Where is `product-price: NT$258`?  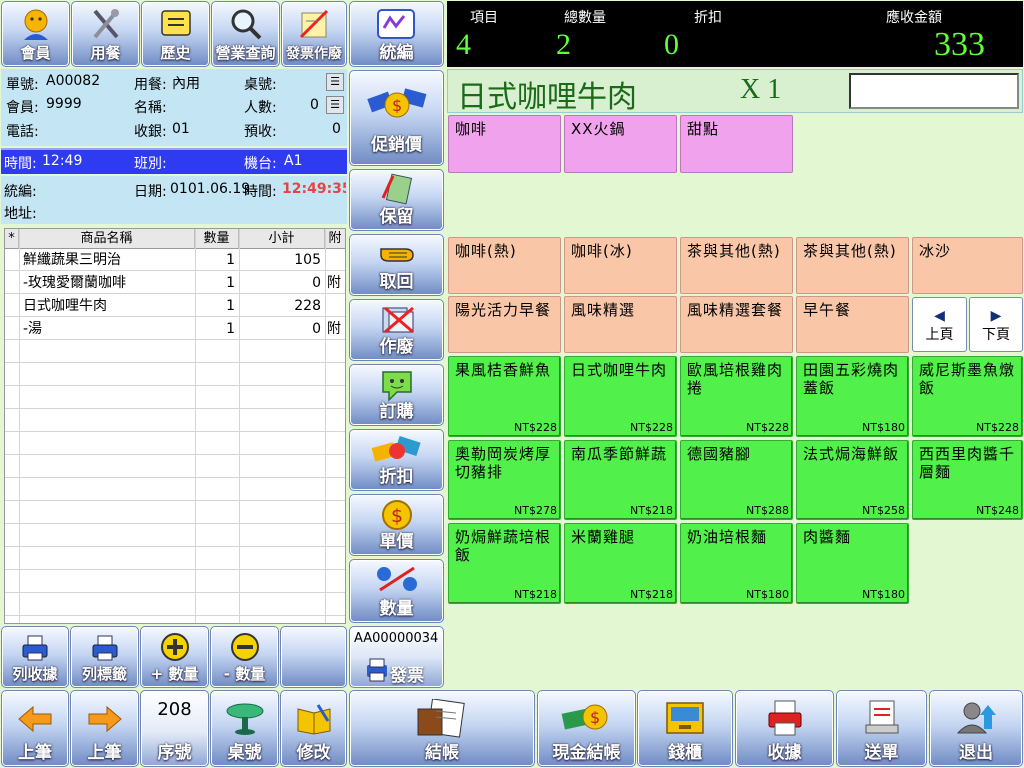 product-price: NT$258 is located at coordinates (883, 510).